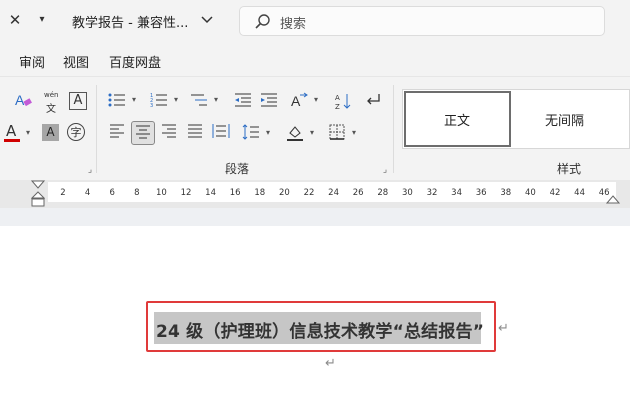 This screenshot has width=630, height=403. Describe the element at coordinates (506, 193) in the screenshot. I see `ruler-tick-label: 38` at that location.